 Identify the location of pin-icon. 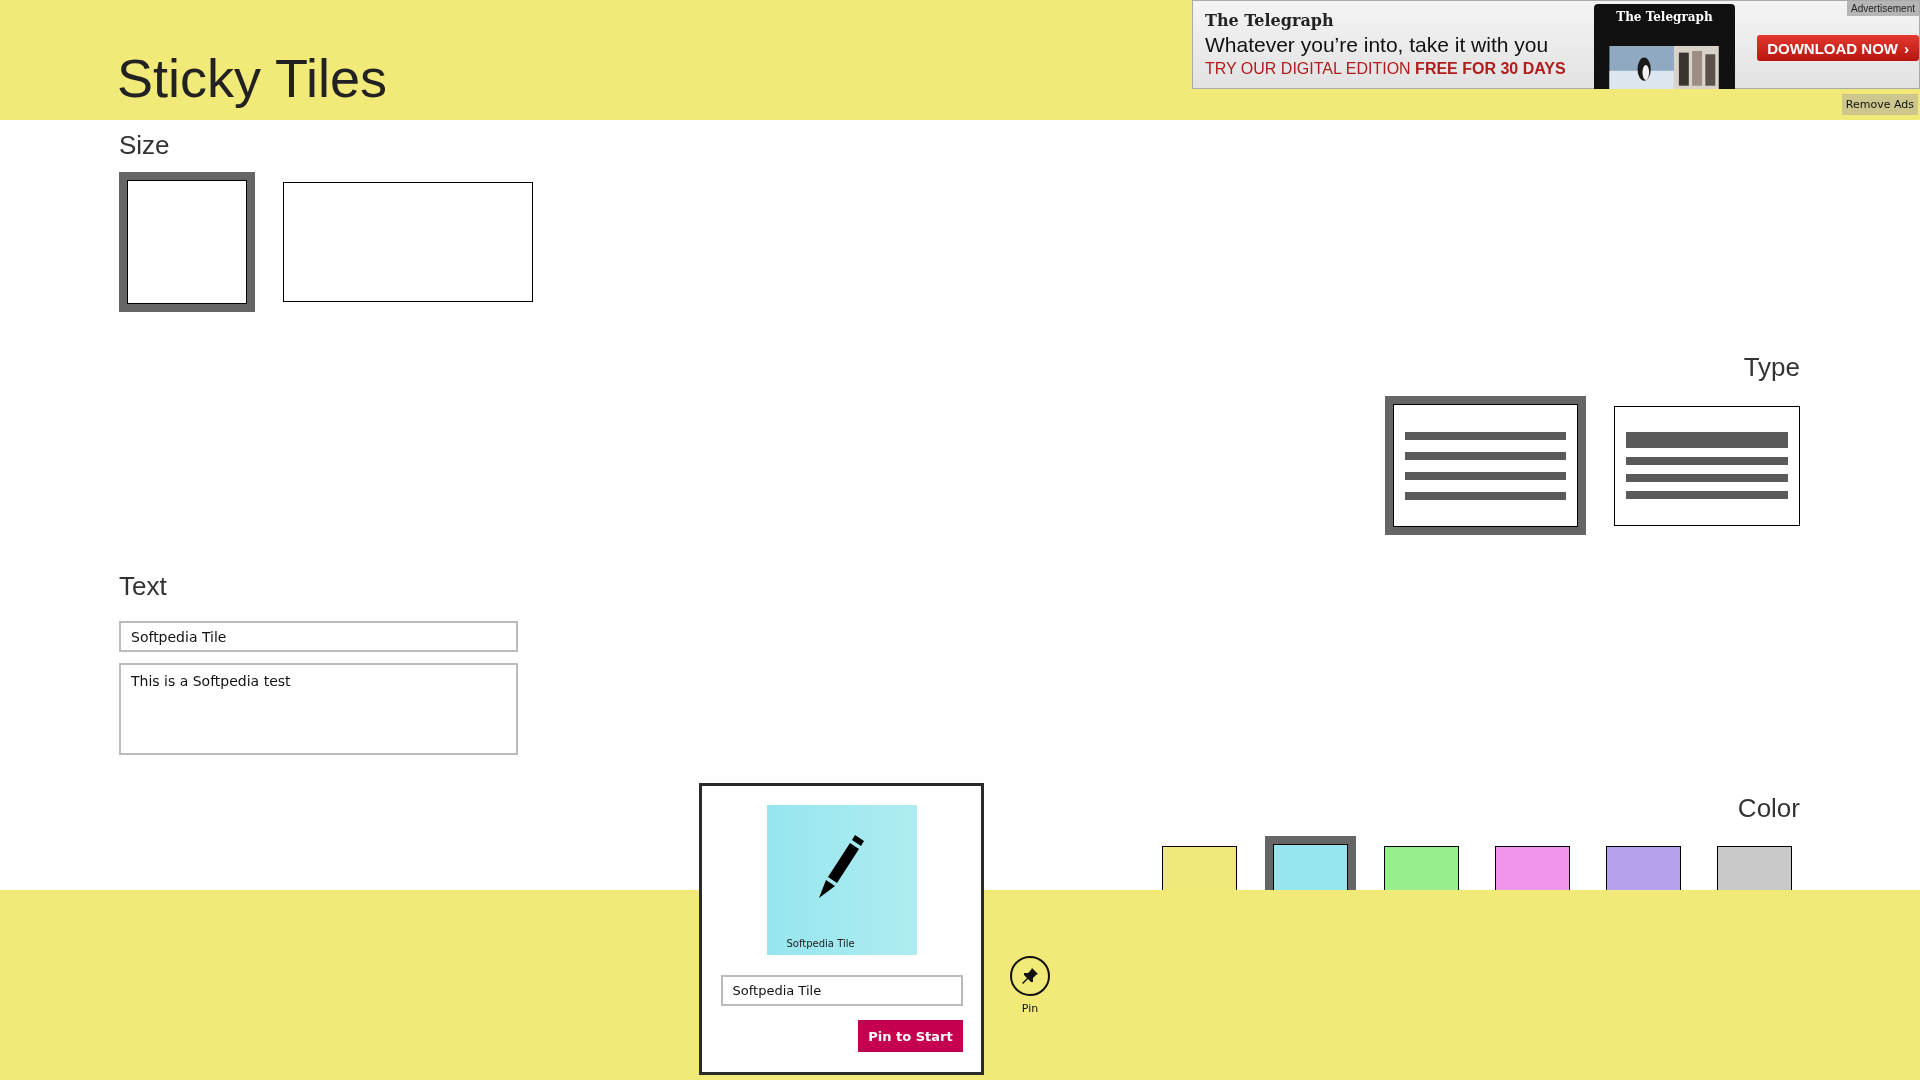
(1030, 976).